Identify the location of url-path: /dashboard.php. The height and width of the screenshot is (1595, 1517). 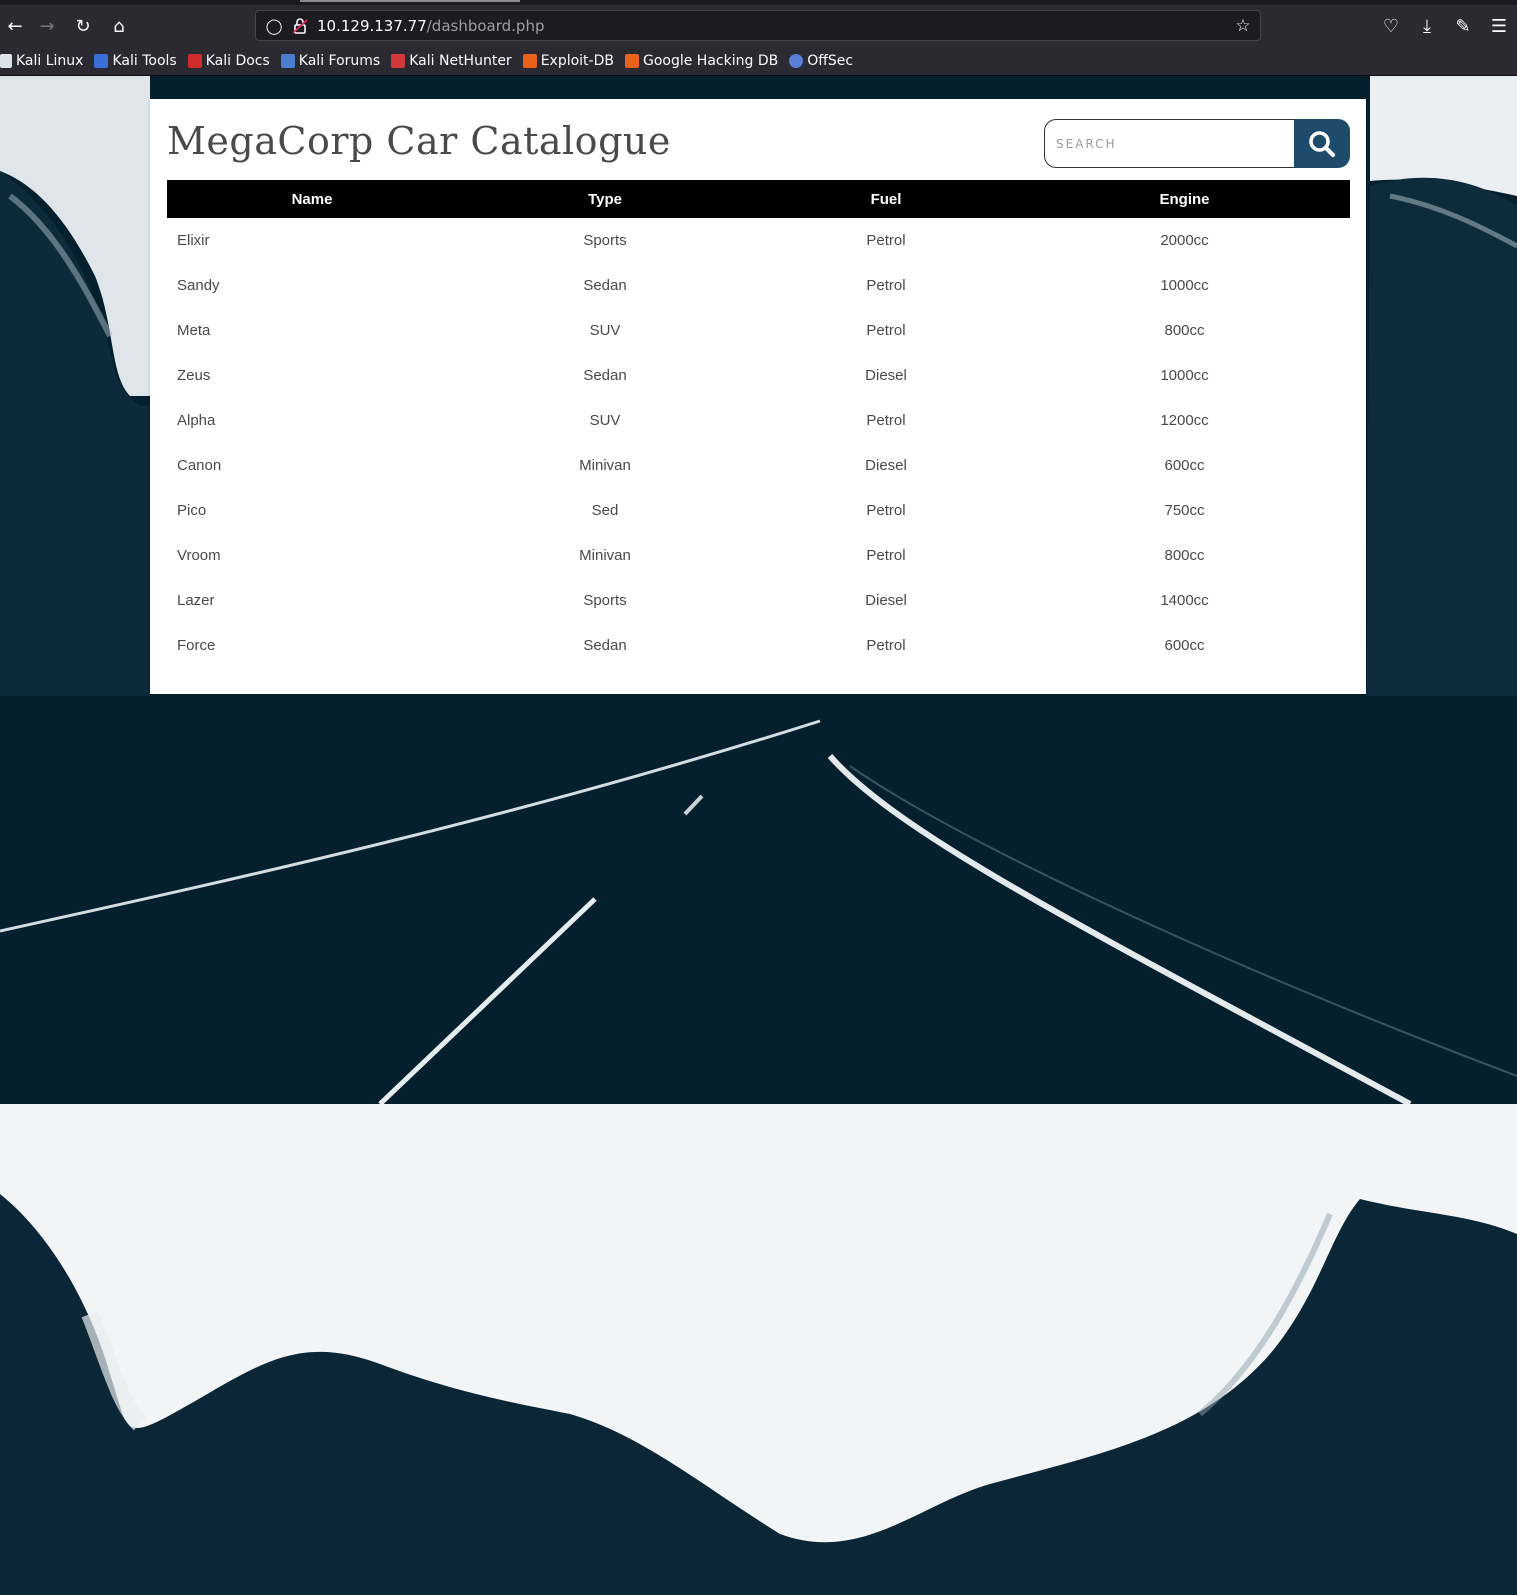
(485, 26).